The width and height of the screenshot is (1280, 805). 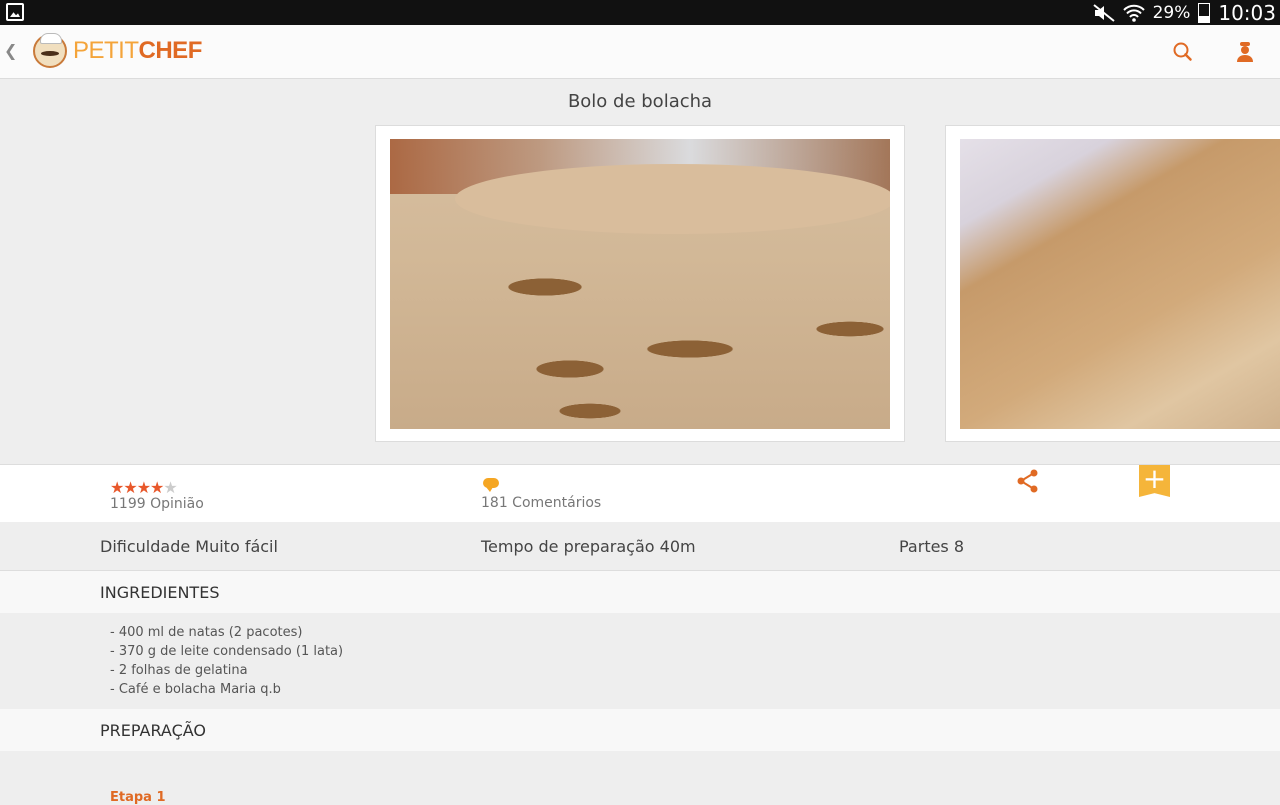 I want to click on comment-icon, so click(x=491, y=485).